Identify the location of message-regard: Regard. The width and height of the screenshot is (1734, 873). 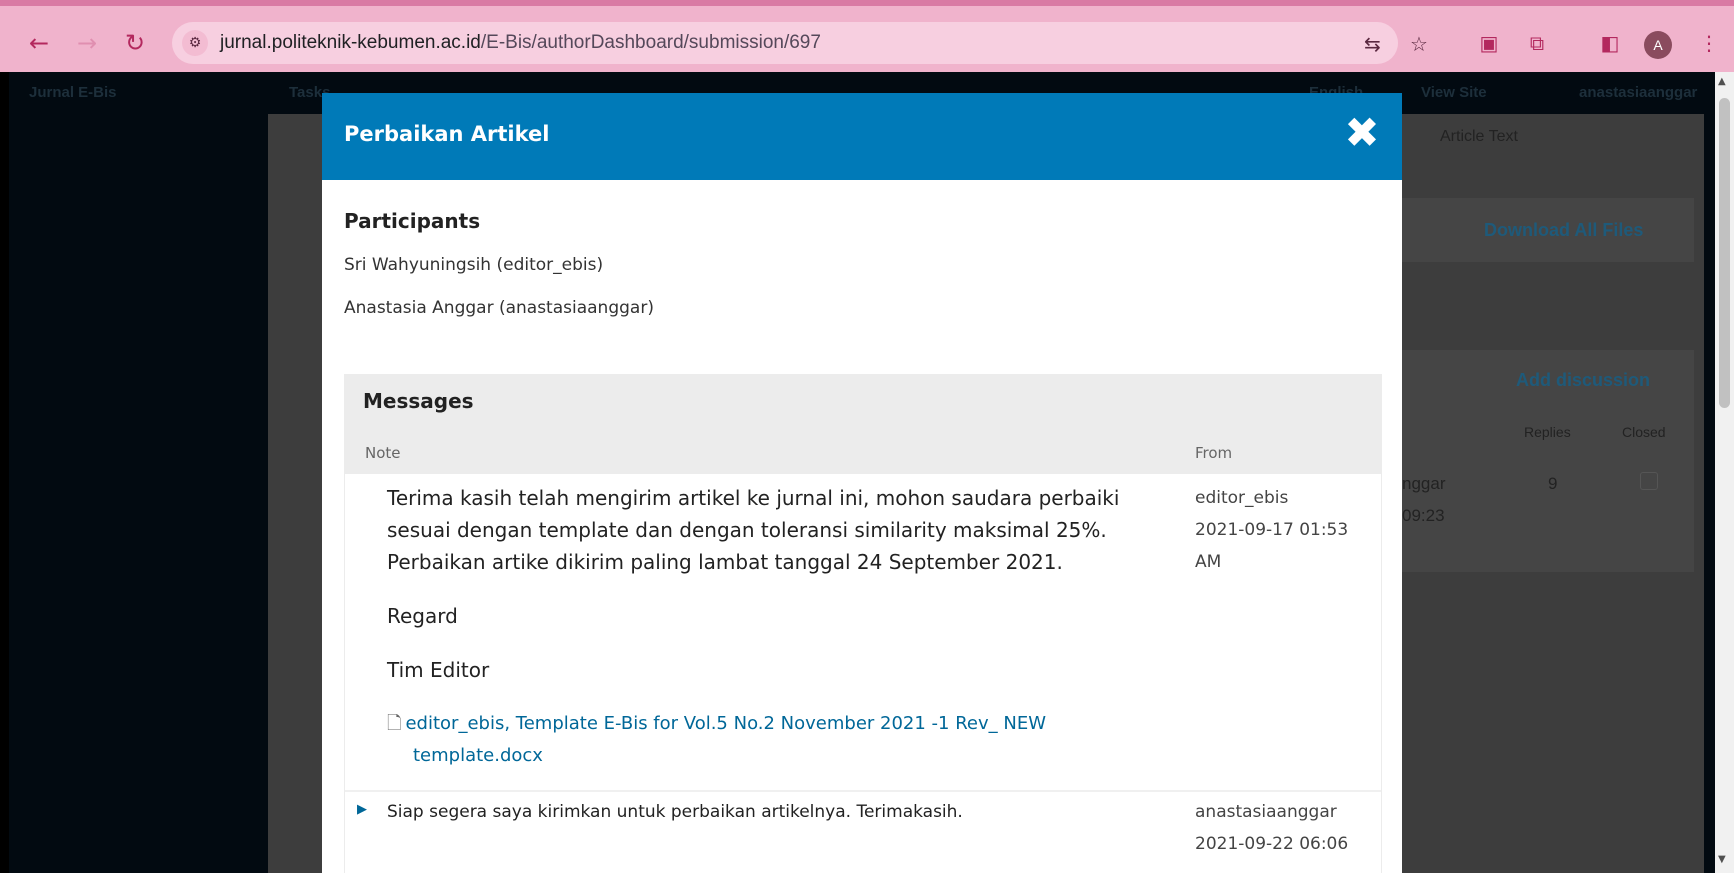
(422, 616).